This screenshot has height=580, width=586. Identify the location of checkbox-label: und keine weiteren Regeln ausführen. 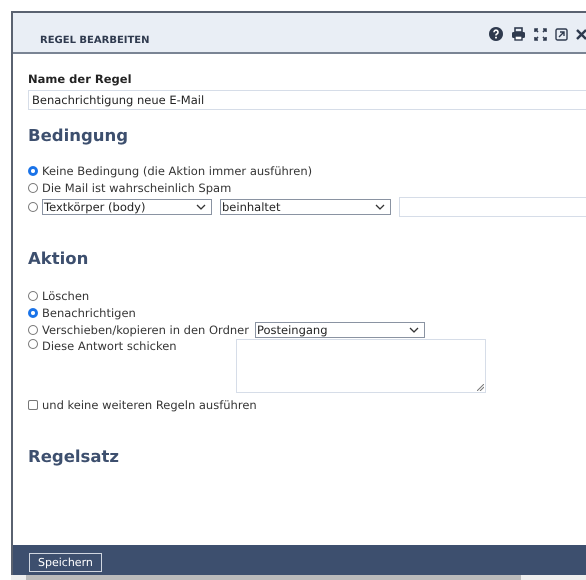
(149, 405).